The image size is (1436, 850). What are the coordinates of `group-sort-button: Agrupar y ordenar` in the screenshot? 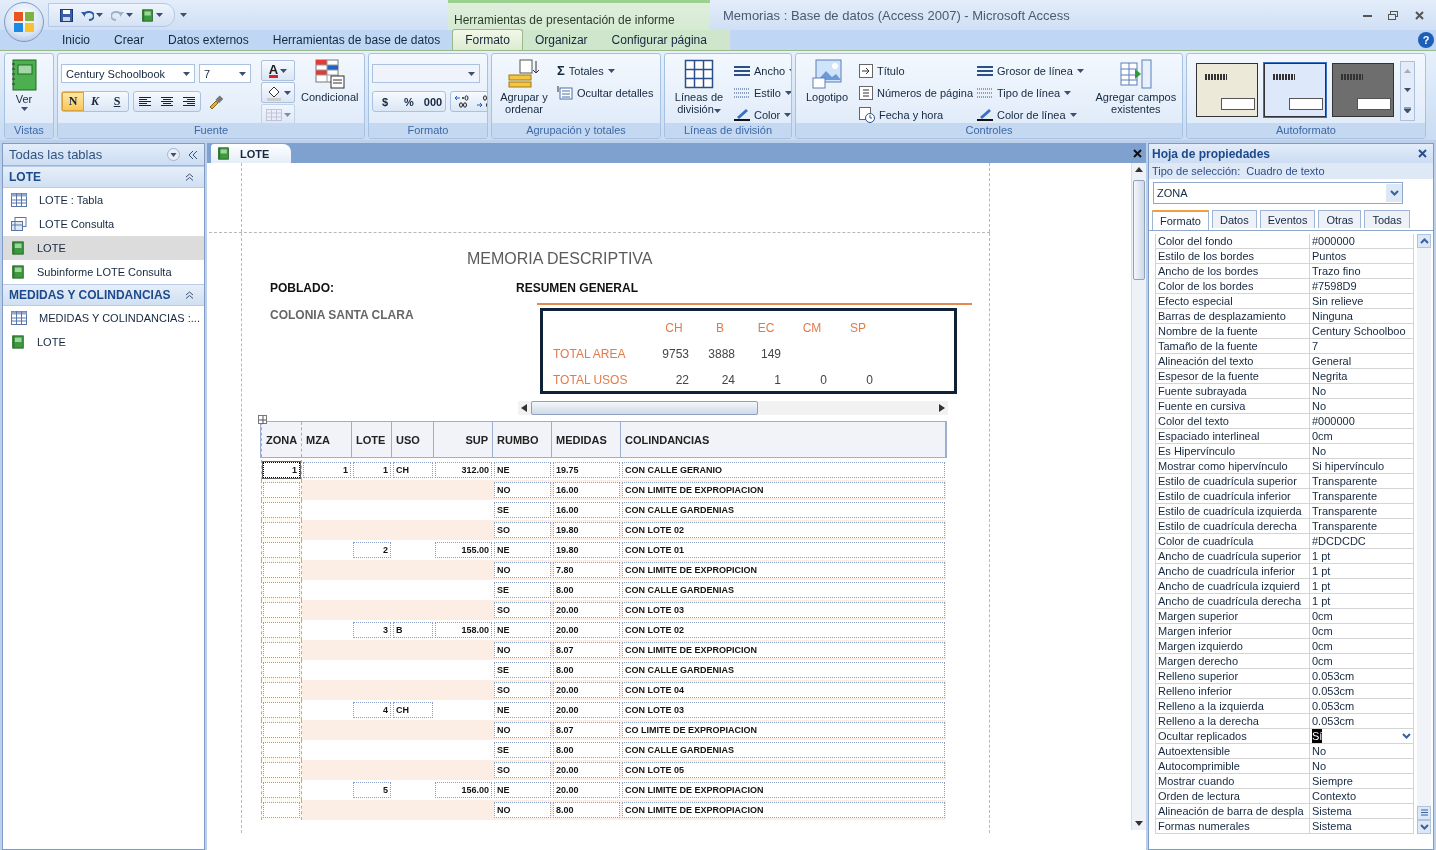 It's located at (524, 87).